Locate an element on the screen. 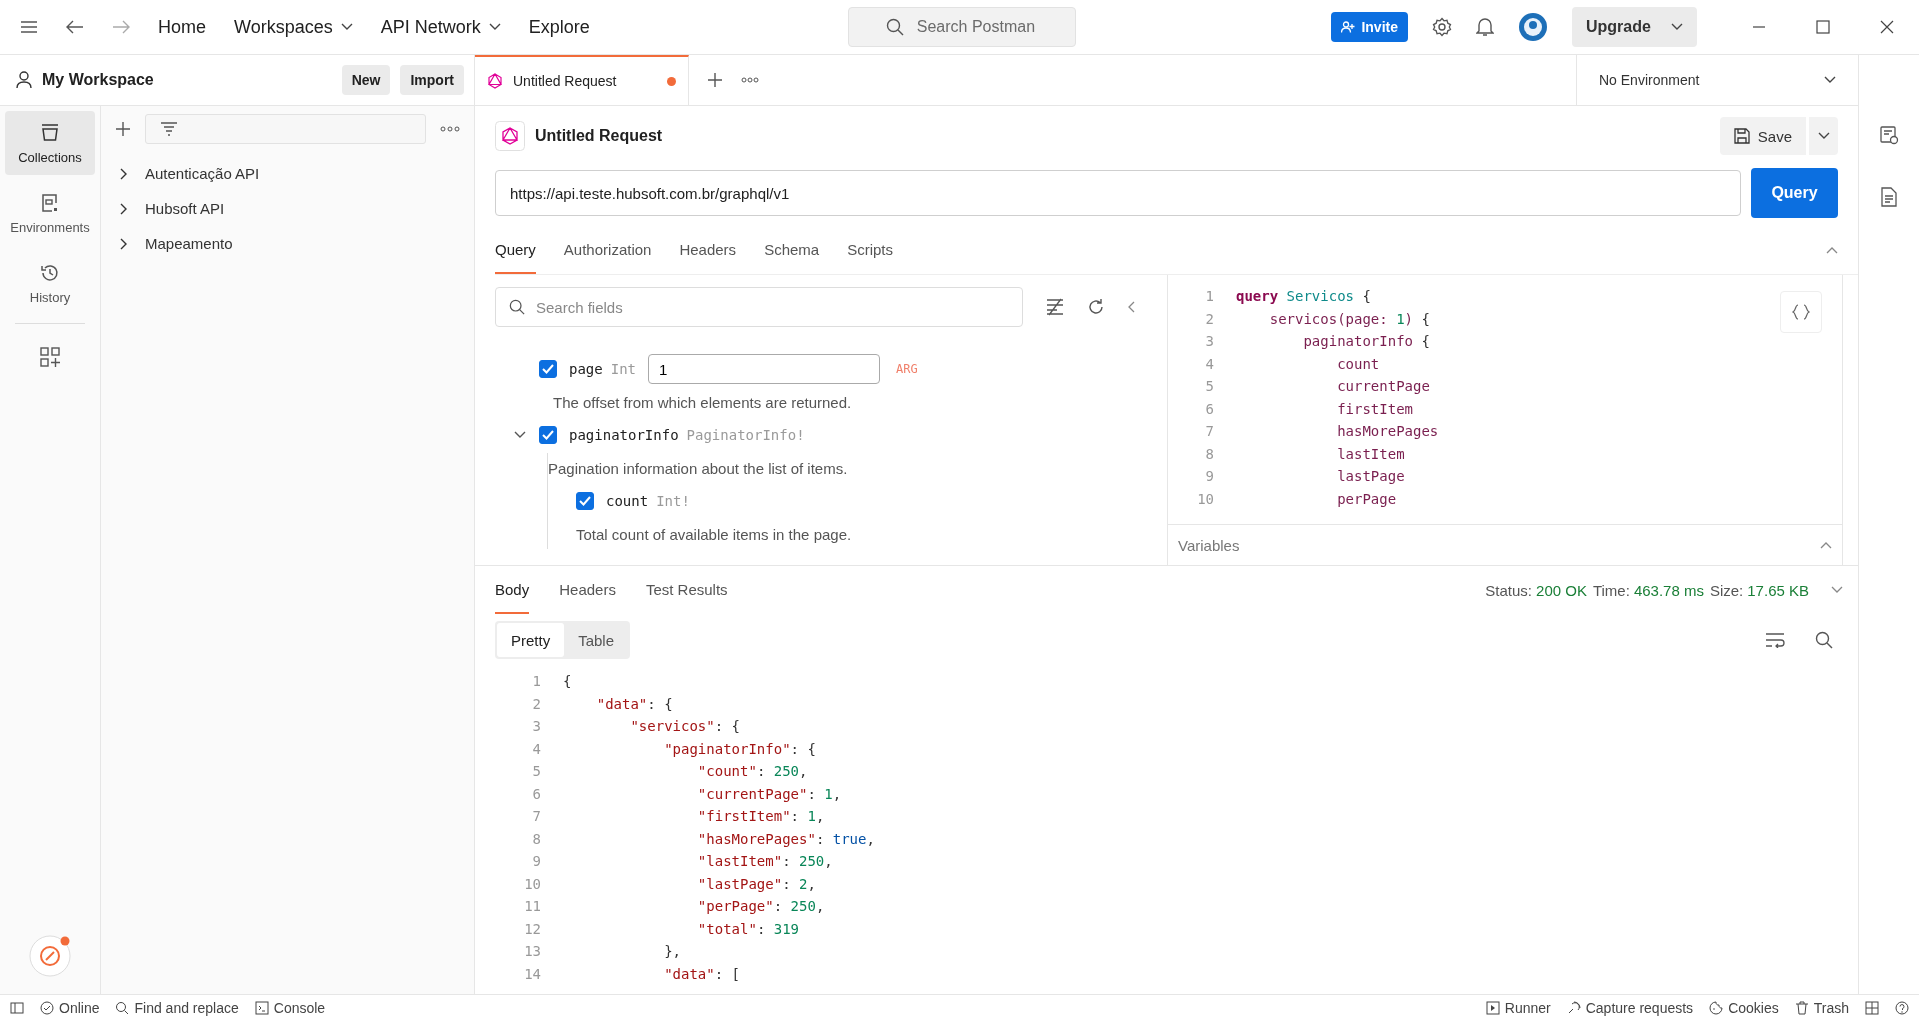 The image size is (1919, 1020). search-icon is located at coordinates (1824, 640).